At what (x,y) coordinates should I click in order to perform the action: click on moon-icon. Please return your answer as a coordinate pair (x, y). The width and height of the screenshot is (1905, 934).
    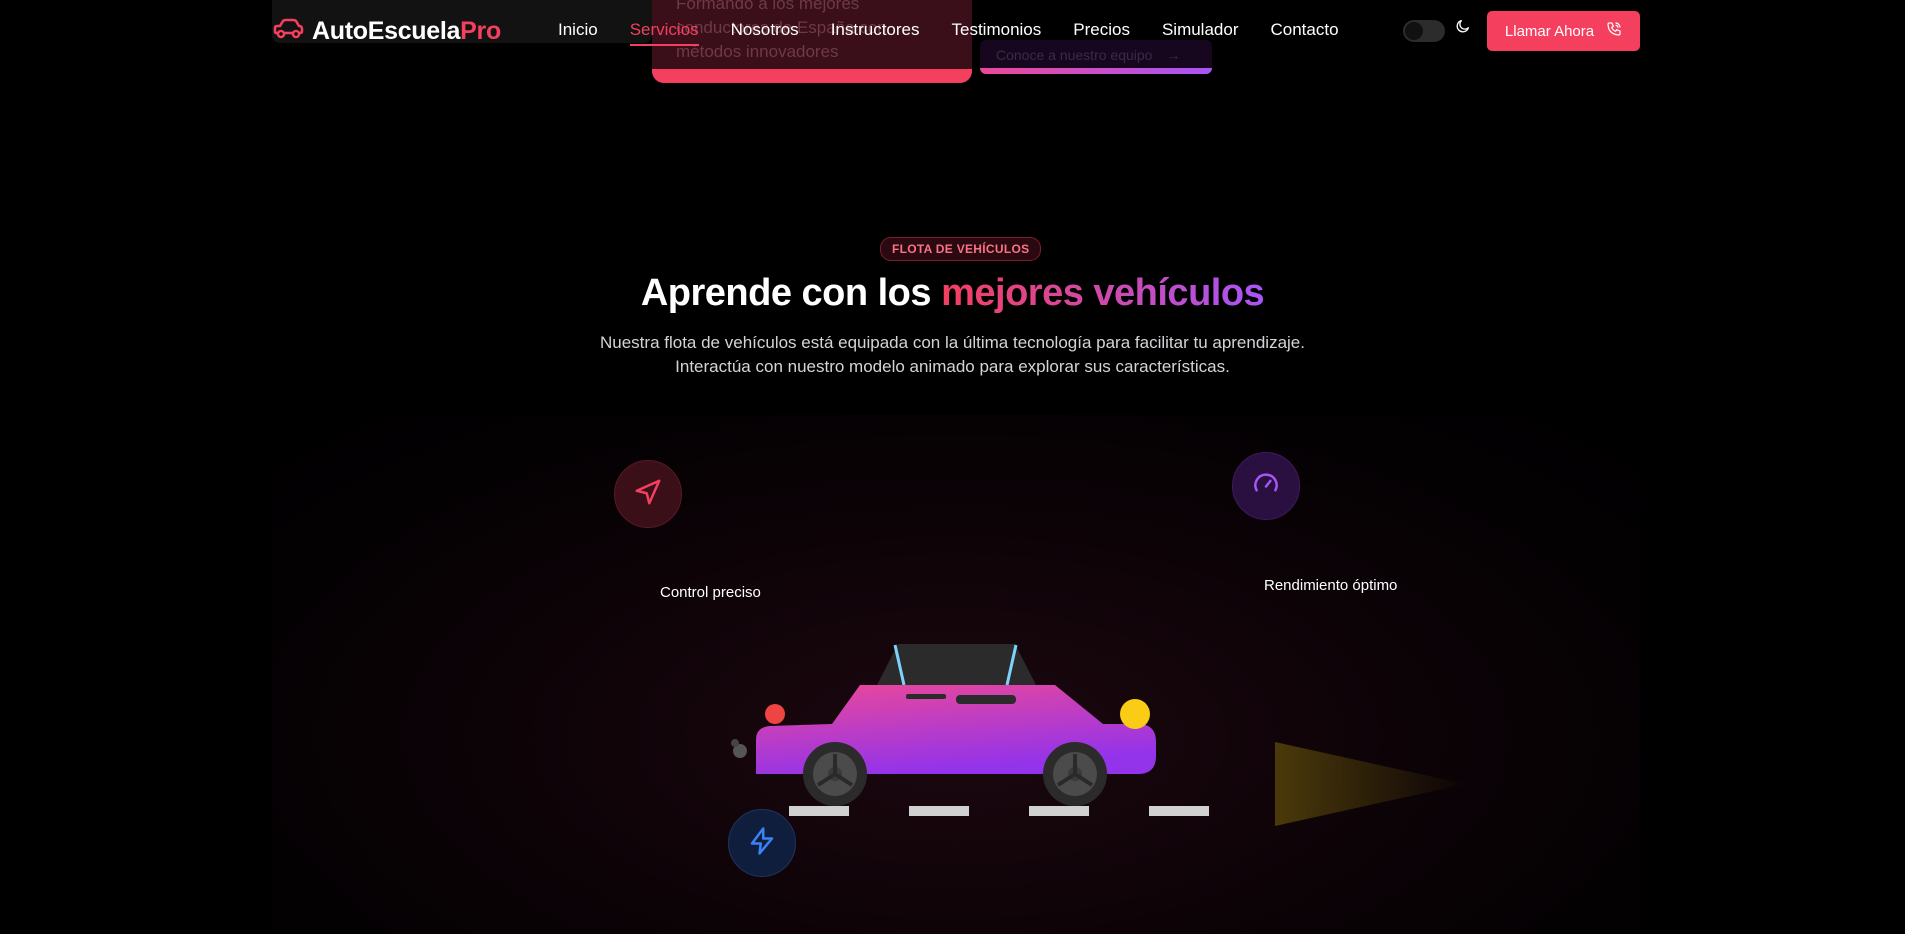
    Looking at the image, I should click on (1463, 28).